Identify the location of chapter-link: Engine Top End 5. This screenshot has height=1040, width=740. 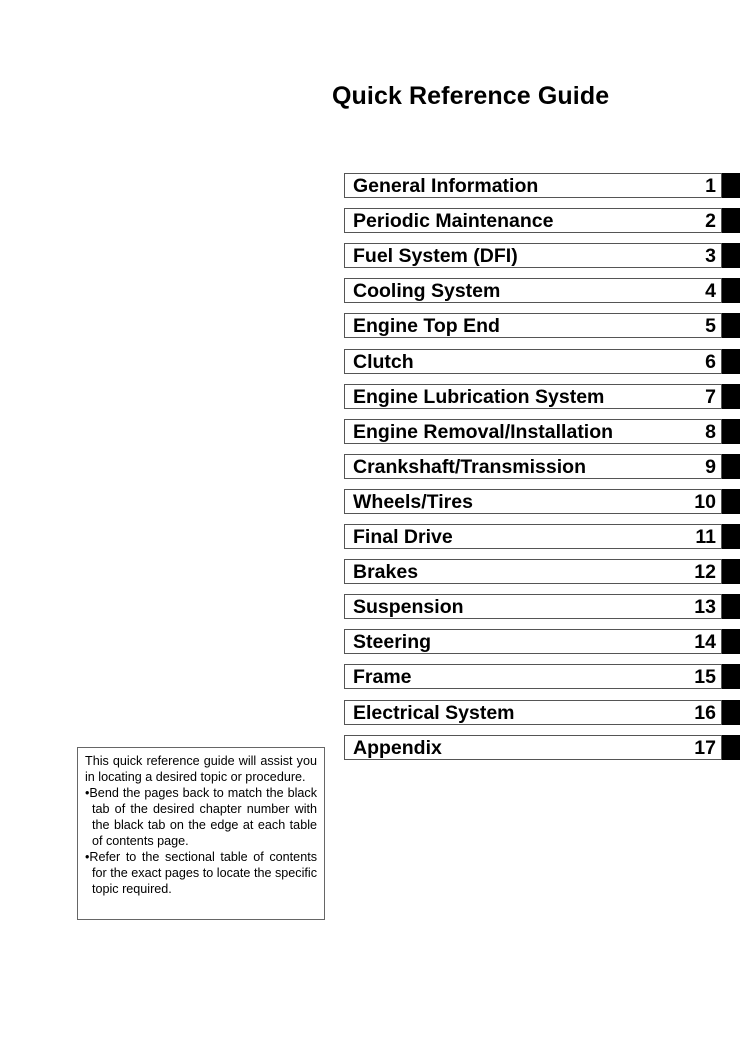
(533, 326).